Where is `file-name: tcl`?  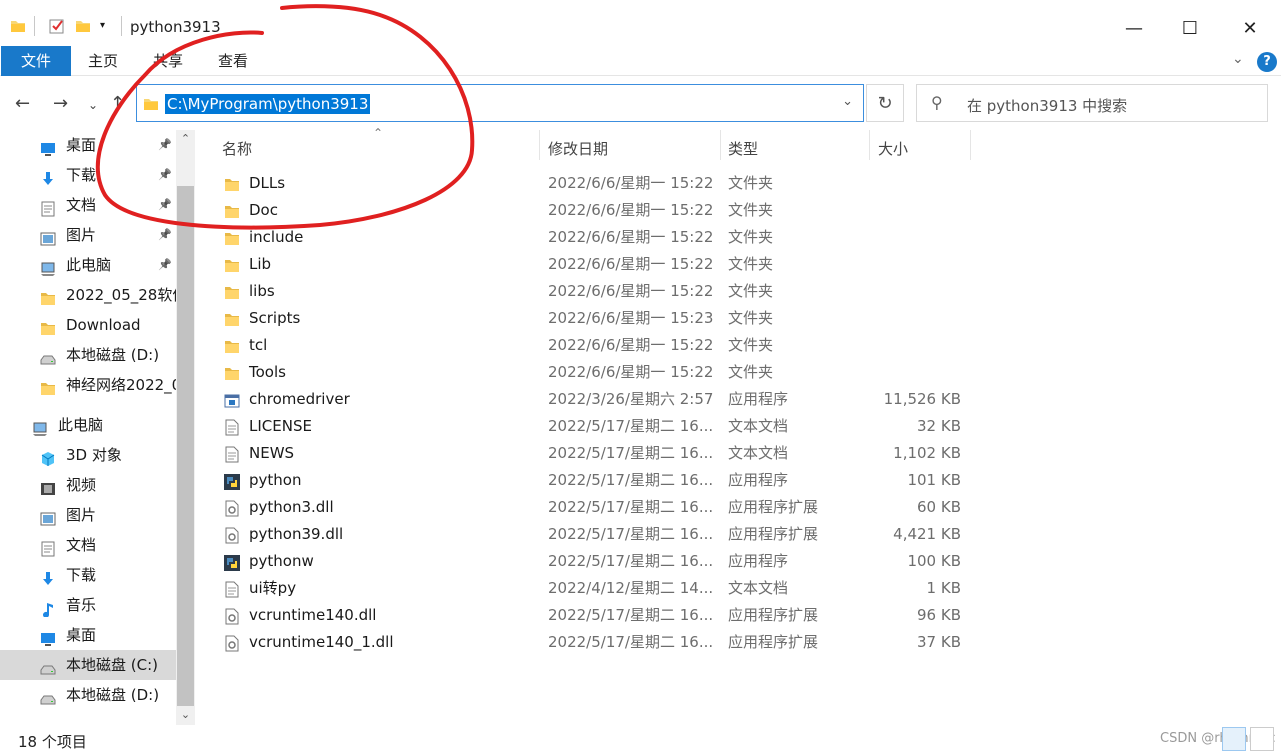 file-name: tcl is located at coordinates (258, 345).